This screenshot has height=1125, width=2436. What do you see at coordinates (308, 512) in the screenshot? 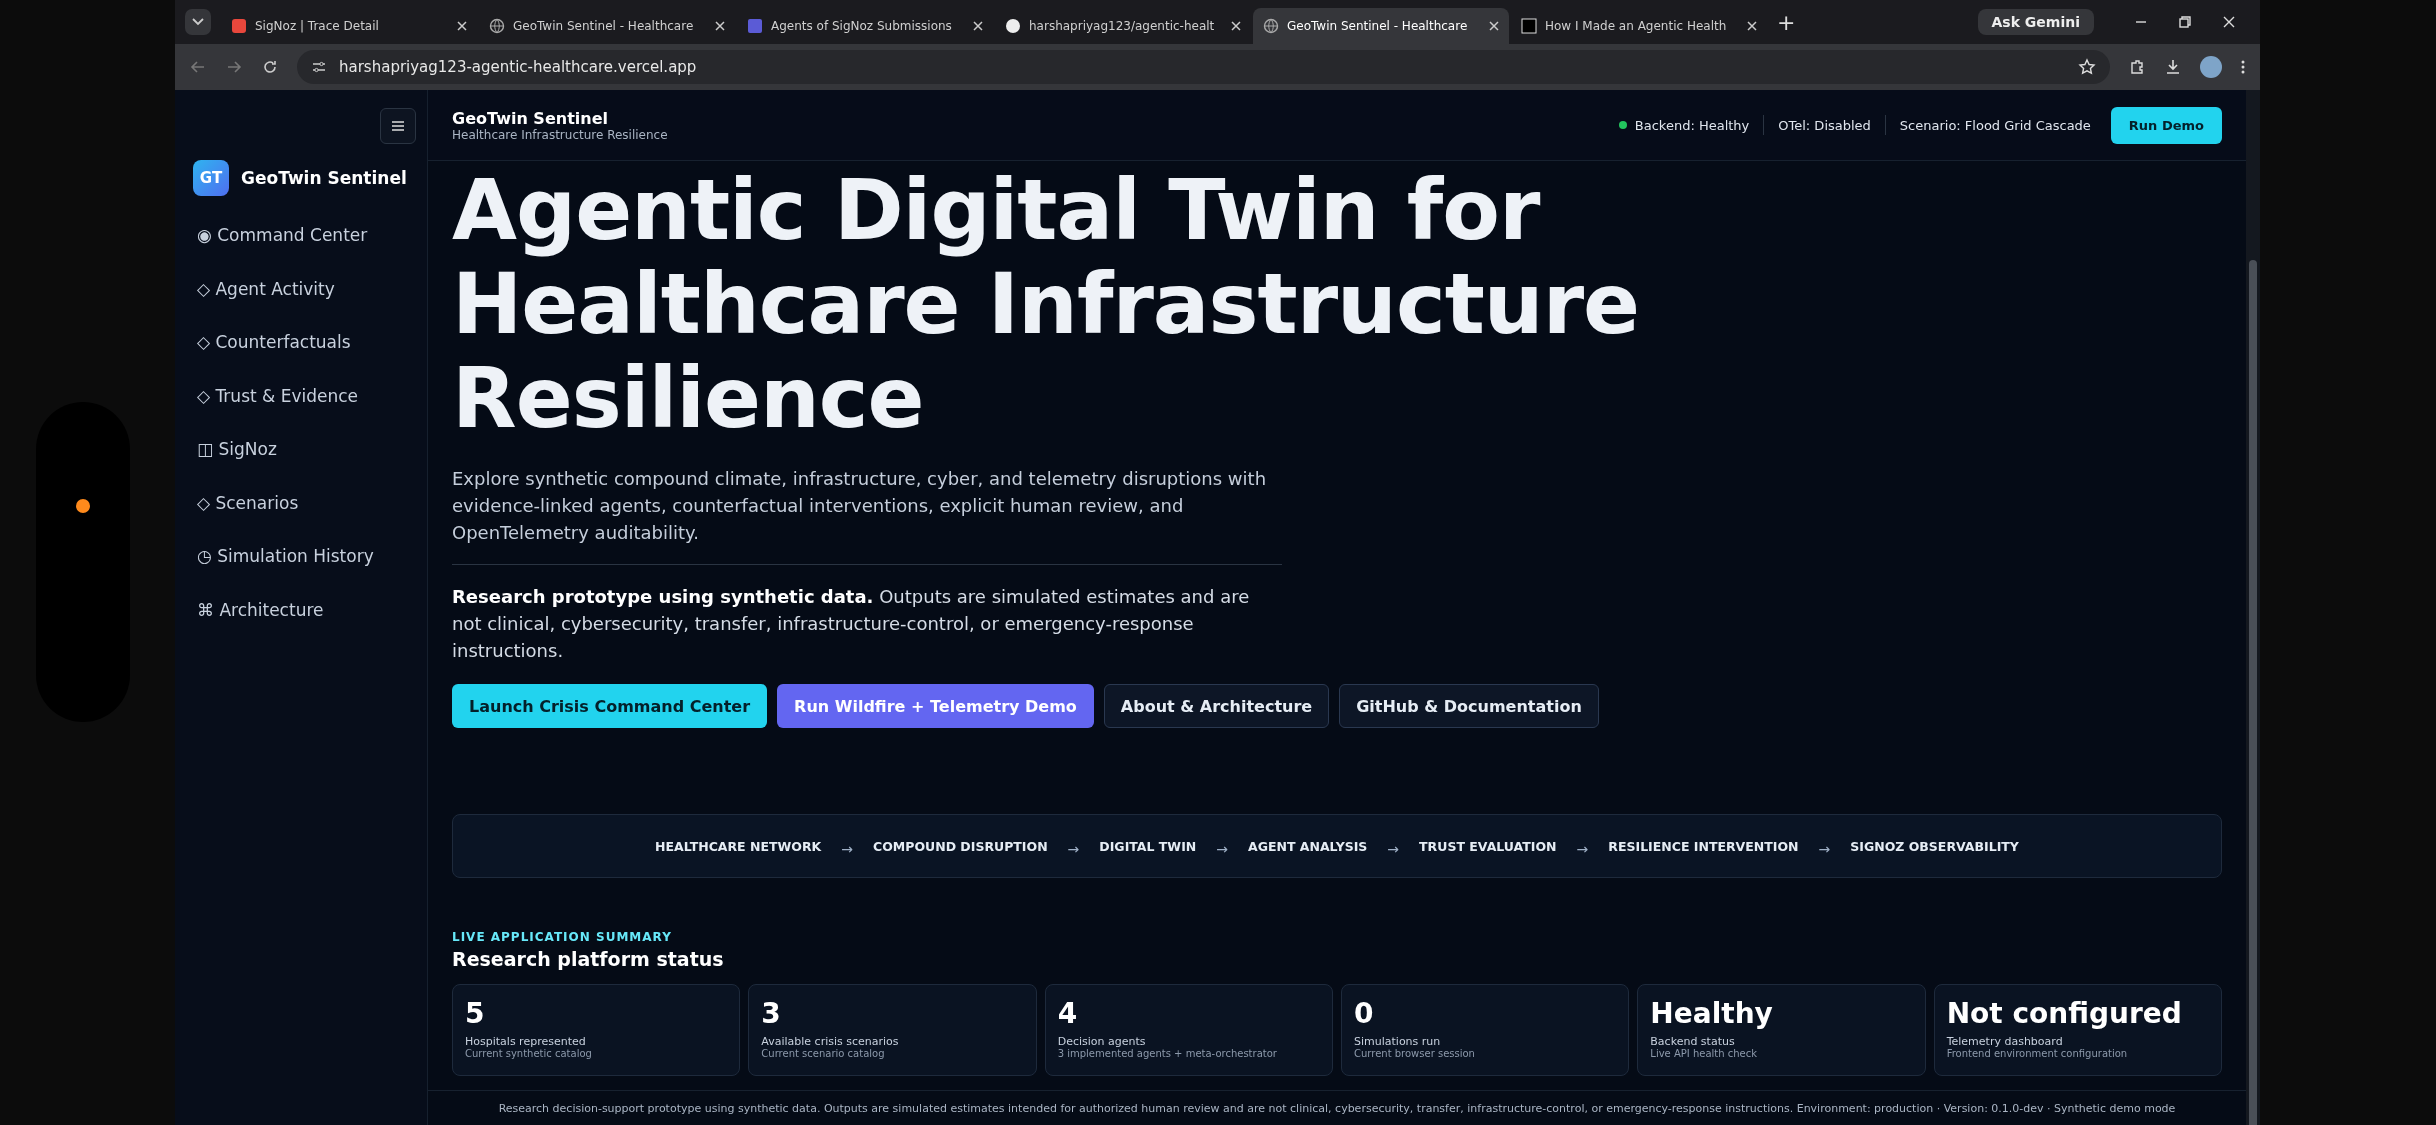
I see `nav-item: ◇ Scenarios` at bounding box center [308, 512].